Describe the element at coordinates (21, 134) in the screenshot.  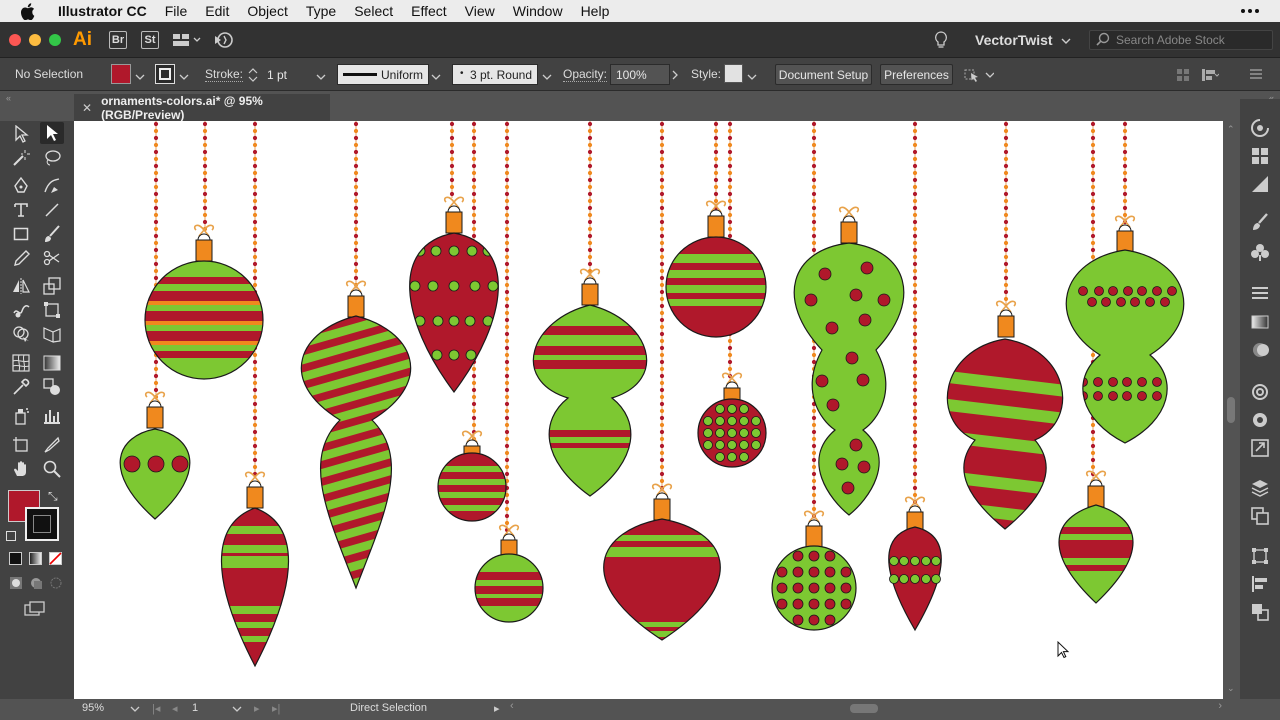
I see `selection-tool-icon` at that location.